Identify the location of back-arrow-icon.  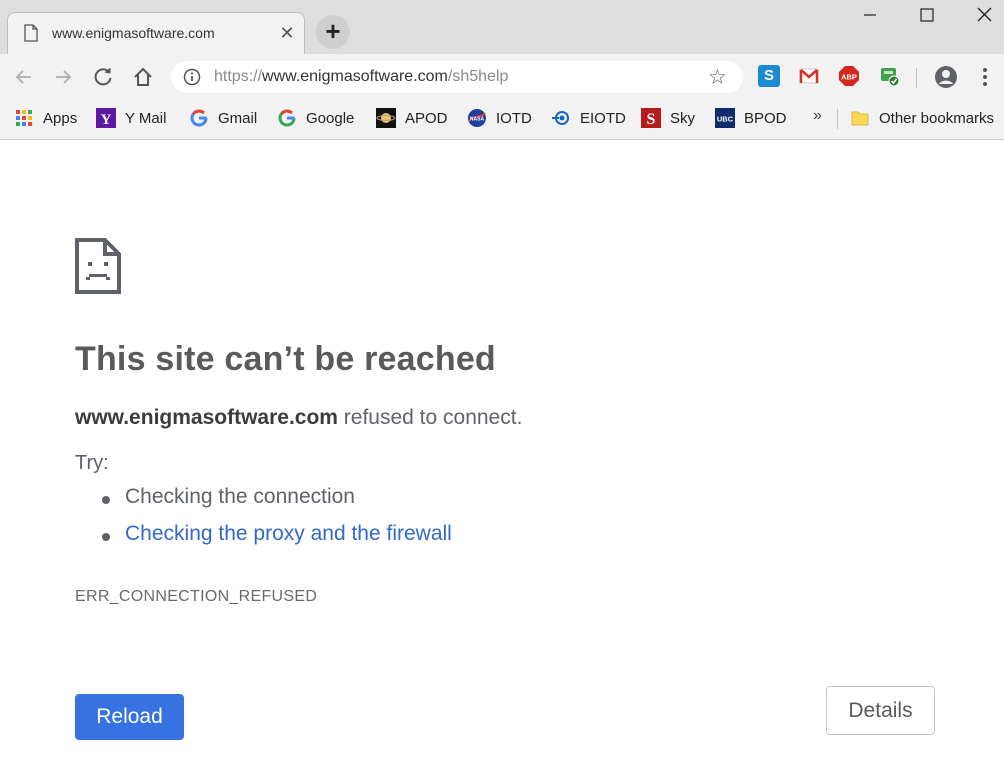
(24, 77).